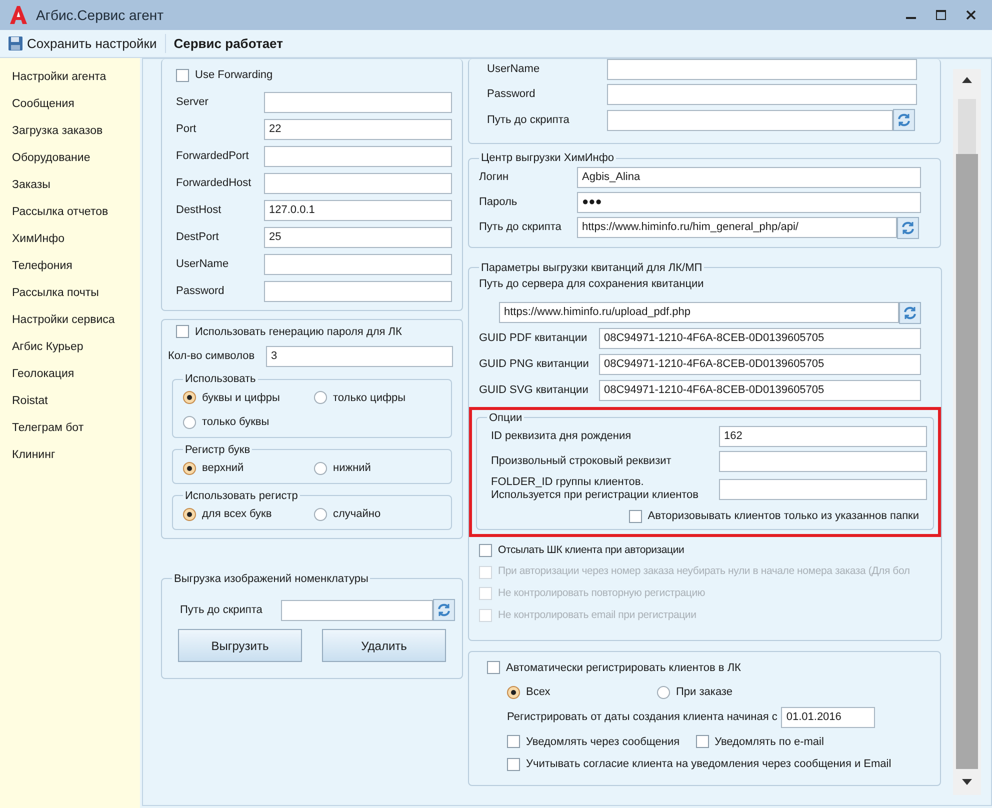 The height and width of the screenshot is (808, 992). Describe the element at coordinates (967, 80) in the screenshot. I see `scroll-up-icon` at that location.